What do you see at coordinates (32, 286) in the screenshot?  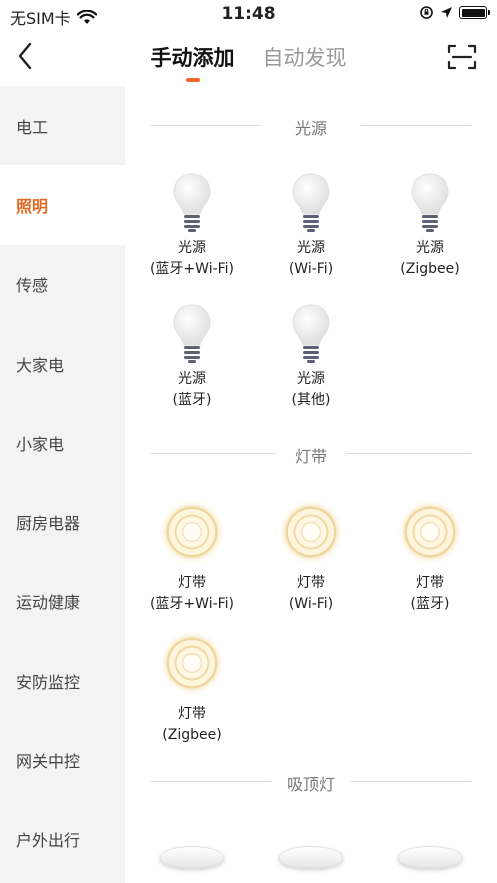 I see `sidebar-item-label: 传感` at bounding box center [32, 286].